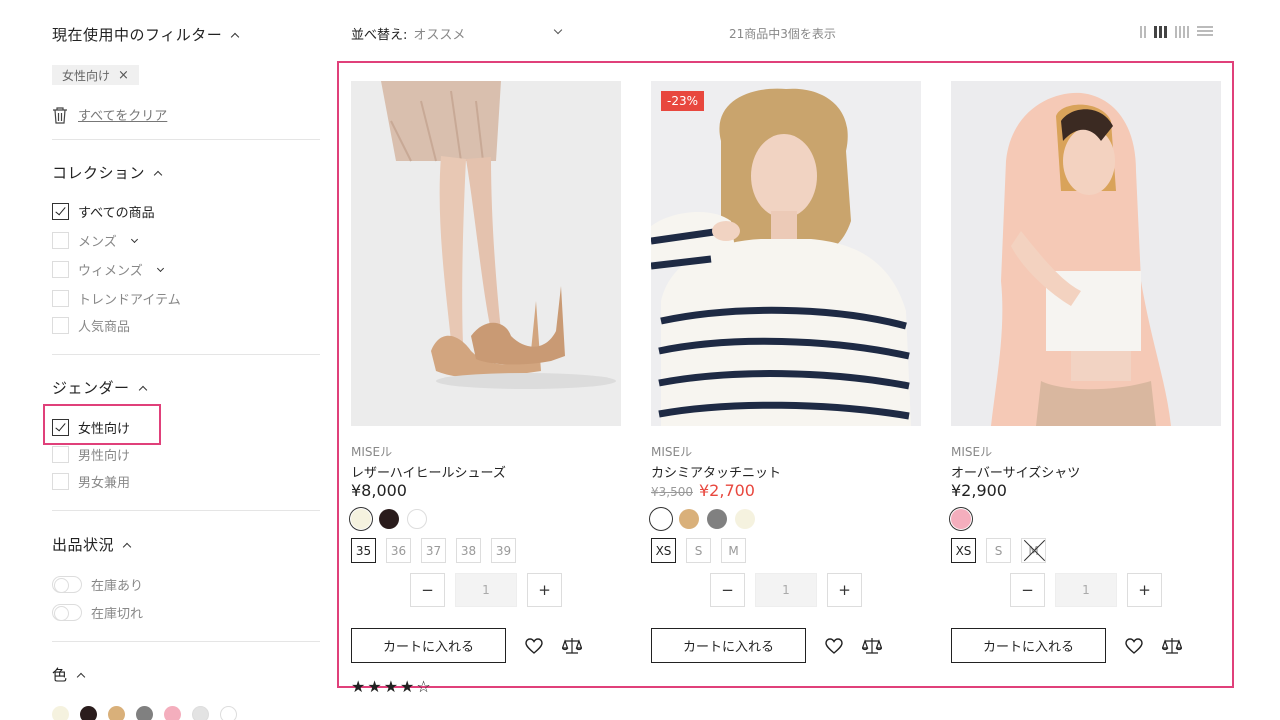 The height and width of the screenshot is (720, 1280). Describe the element at coordinates (68, 674) in the screenshot. I see `color-heading: 色` at that location.